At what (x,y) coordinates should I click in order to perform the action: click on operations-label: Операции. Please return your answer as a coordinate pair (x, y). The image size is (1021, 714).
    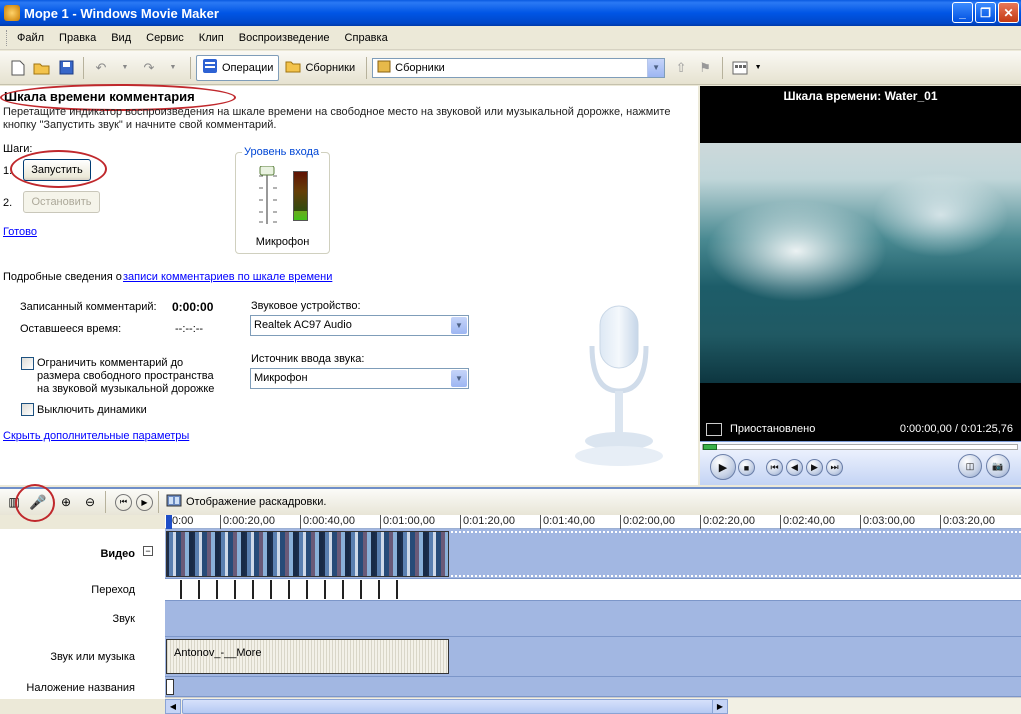
    Looking at the image, I should click on (248, 67).